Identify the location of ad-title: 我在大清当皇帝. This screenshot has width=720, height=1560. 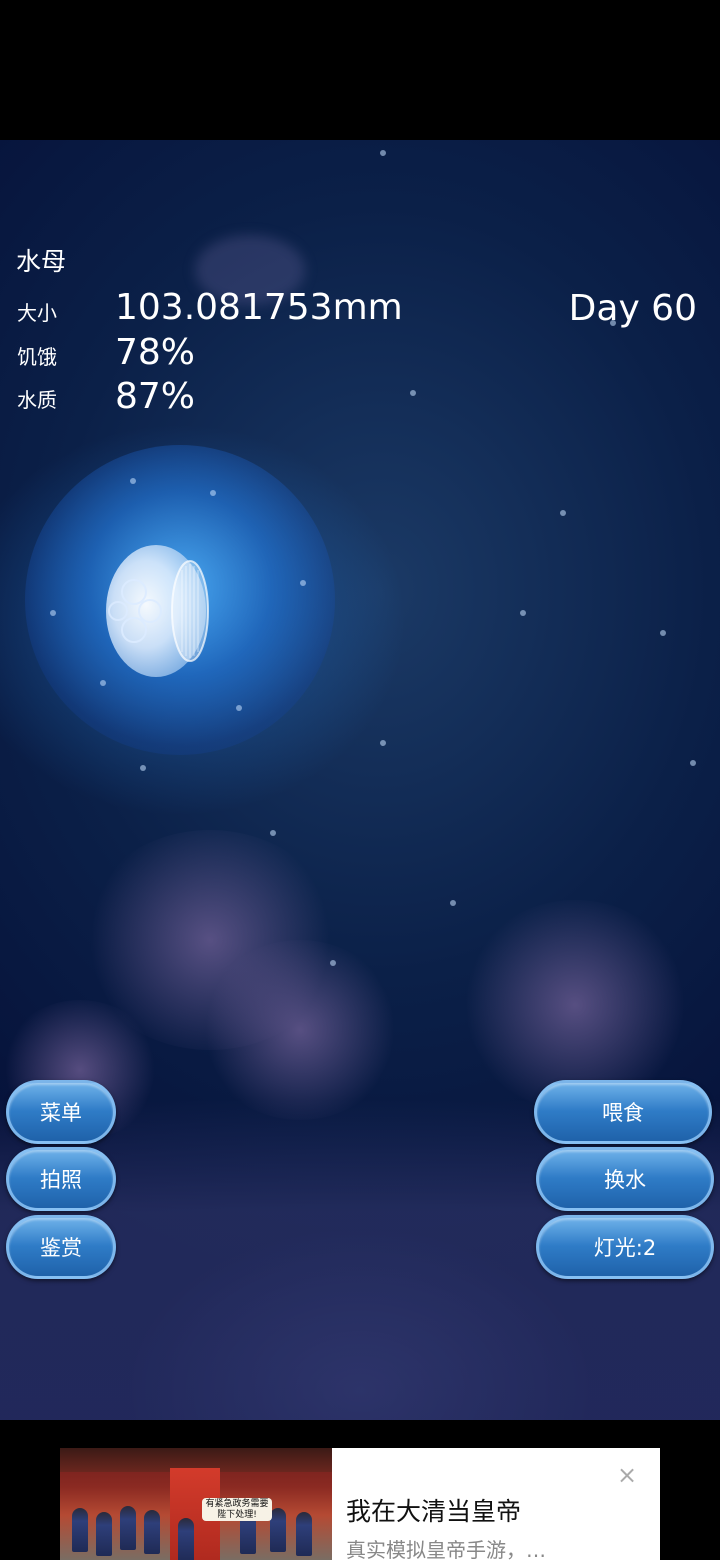
(433, 1510).